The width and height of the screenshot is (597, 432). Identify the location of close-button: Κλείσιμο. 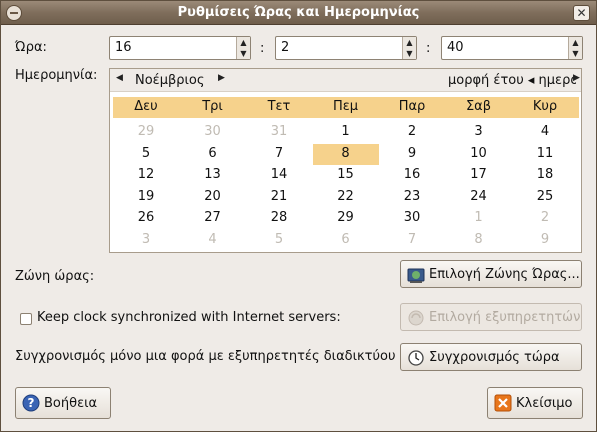
(535, 403).